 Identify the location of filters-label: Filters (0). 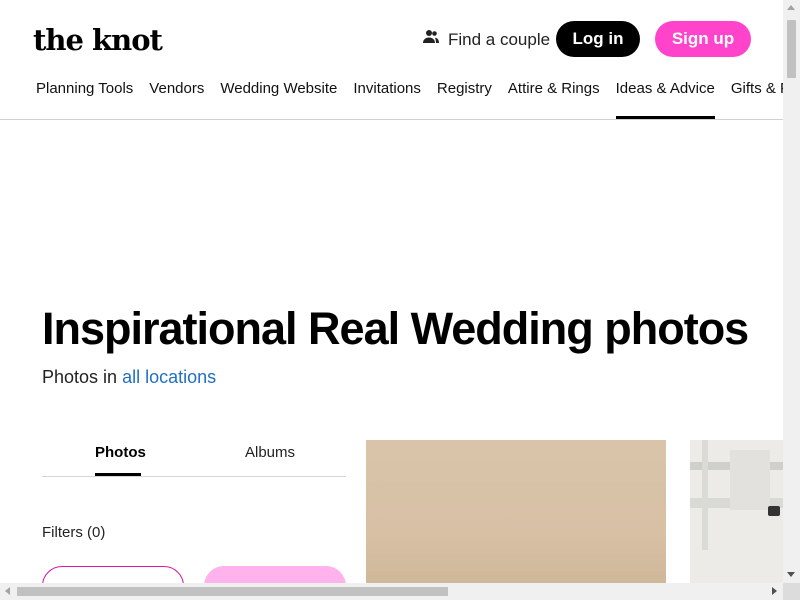
(74, 532).